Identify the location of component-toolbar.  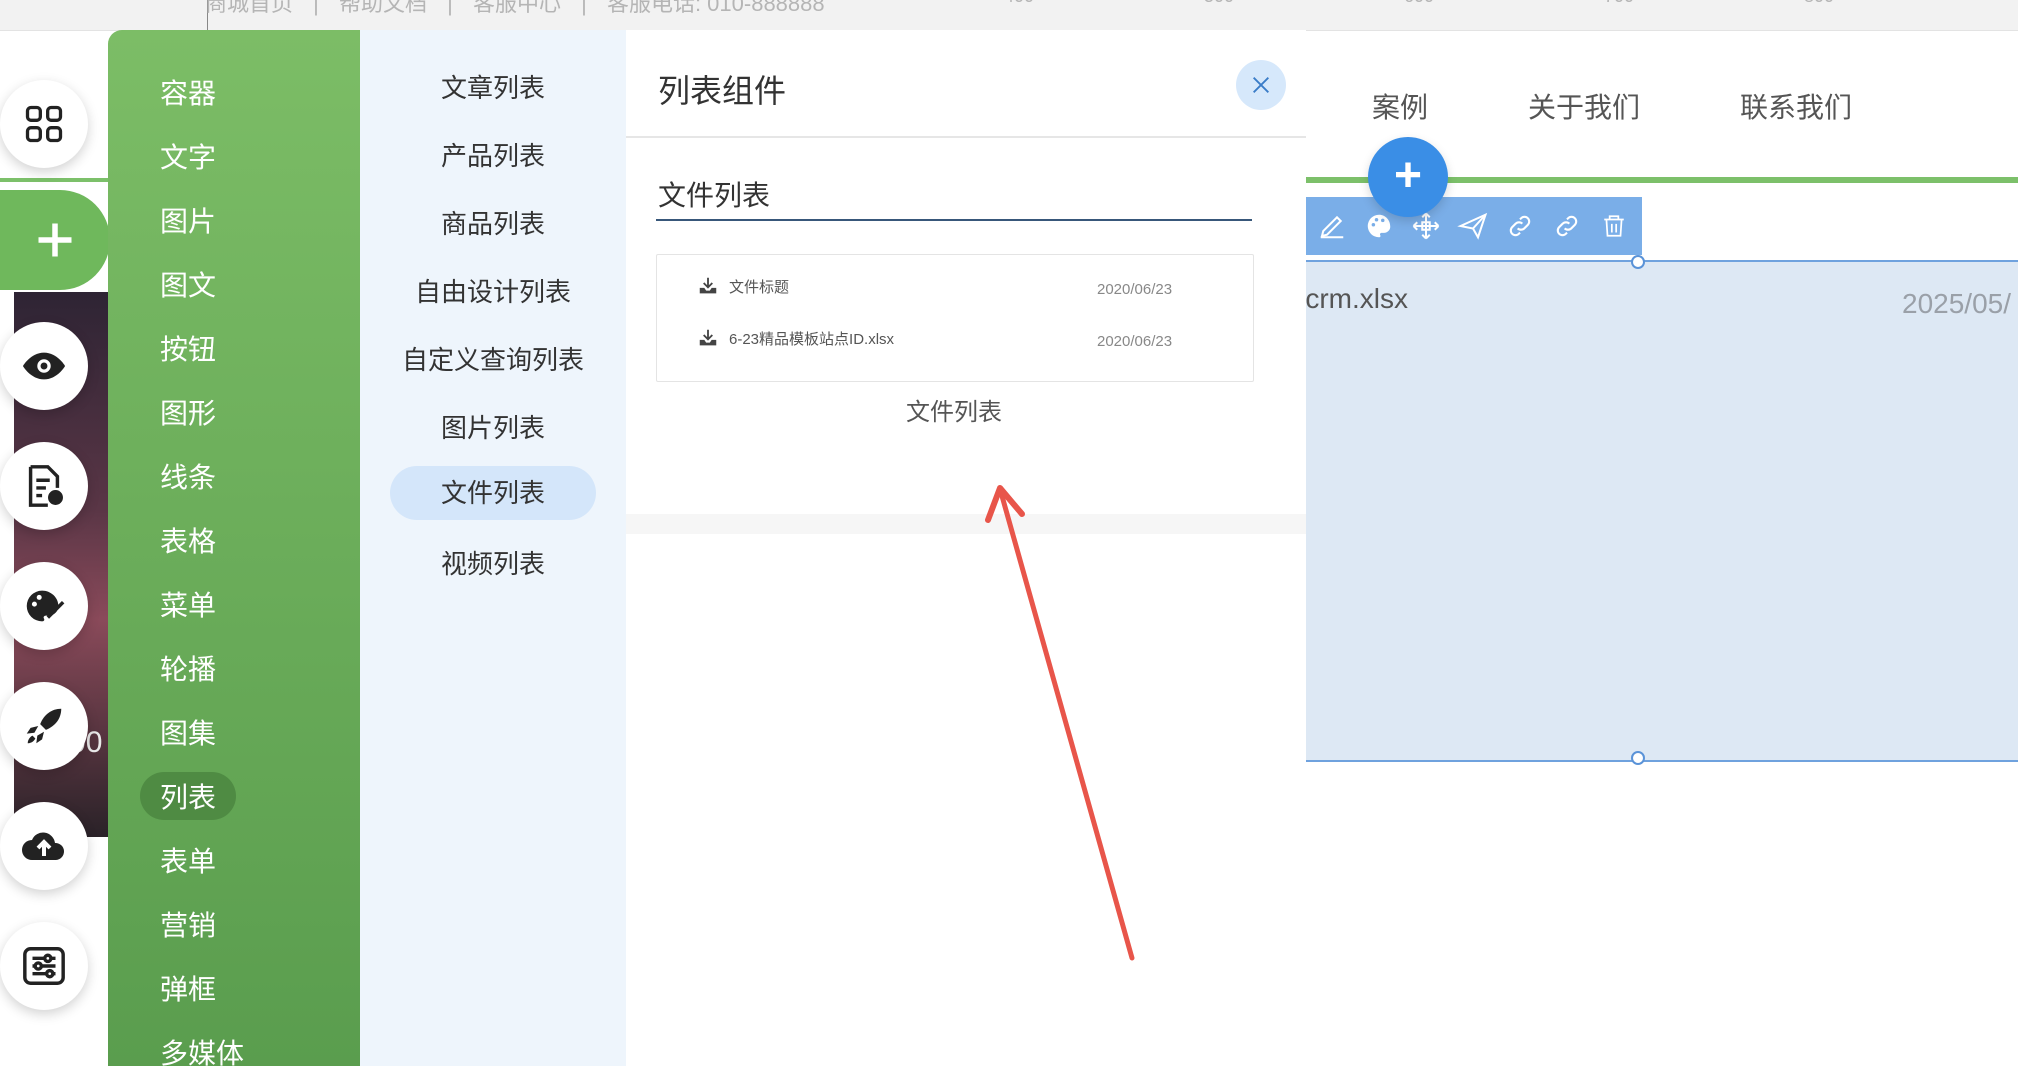
(1474, 226).